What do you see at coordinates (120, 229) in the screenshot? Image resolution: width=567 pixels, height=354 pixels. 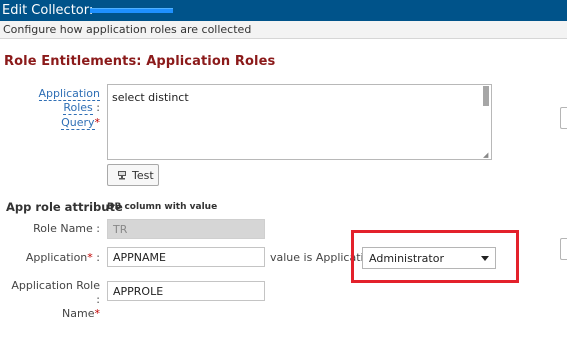 I see `role-name-value: TR` at bounding box center [120, 229].